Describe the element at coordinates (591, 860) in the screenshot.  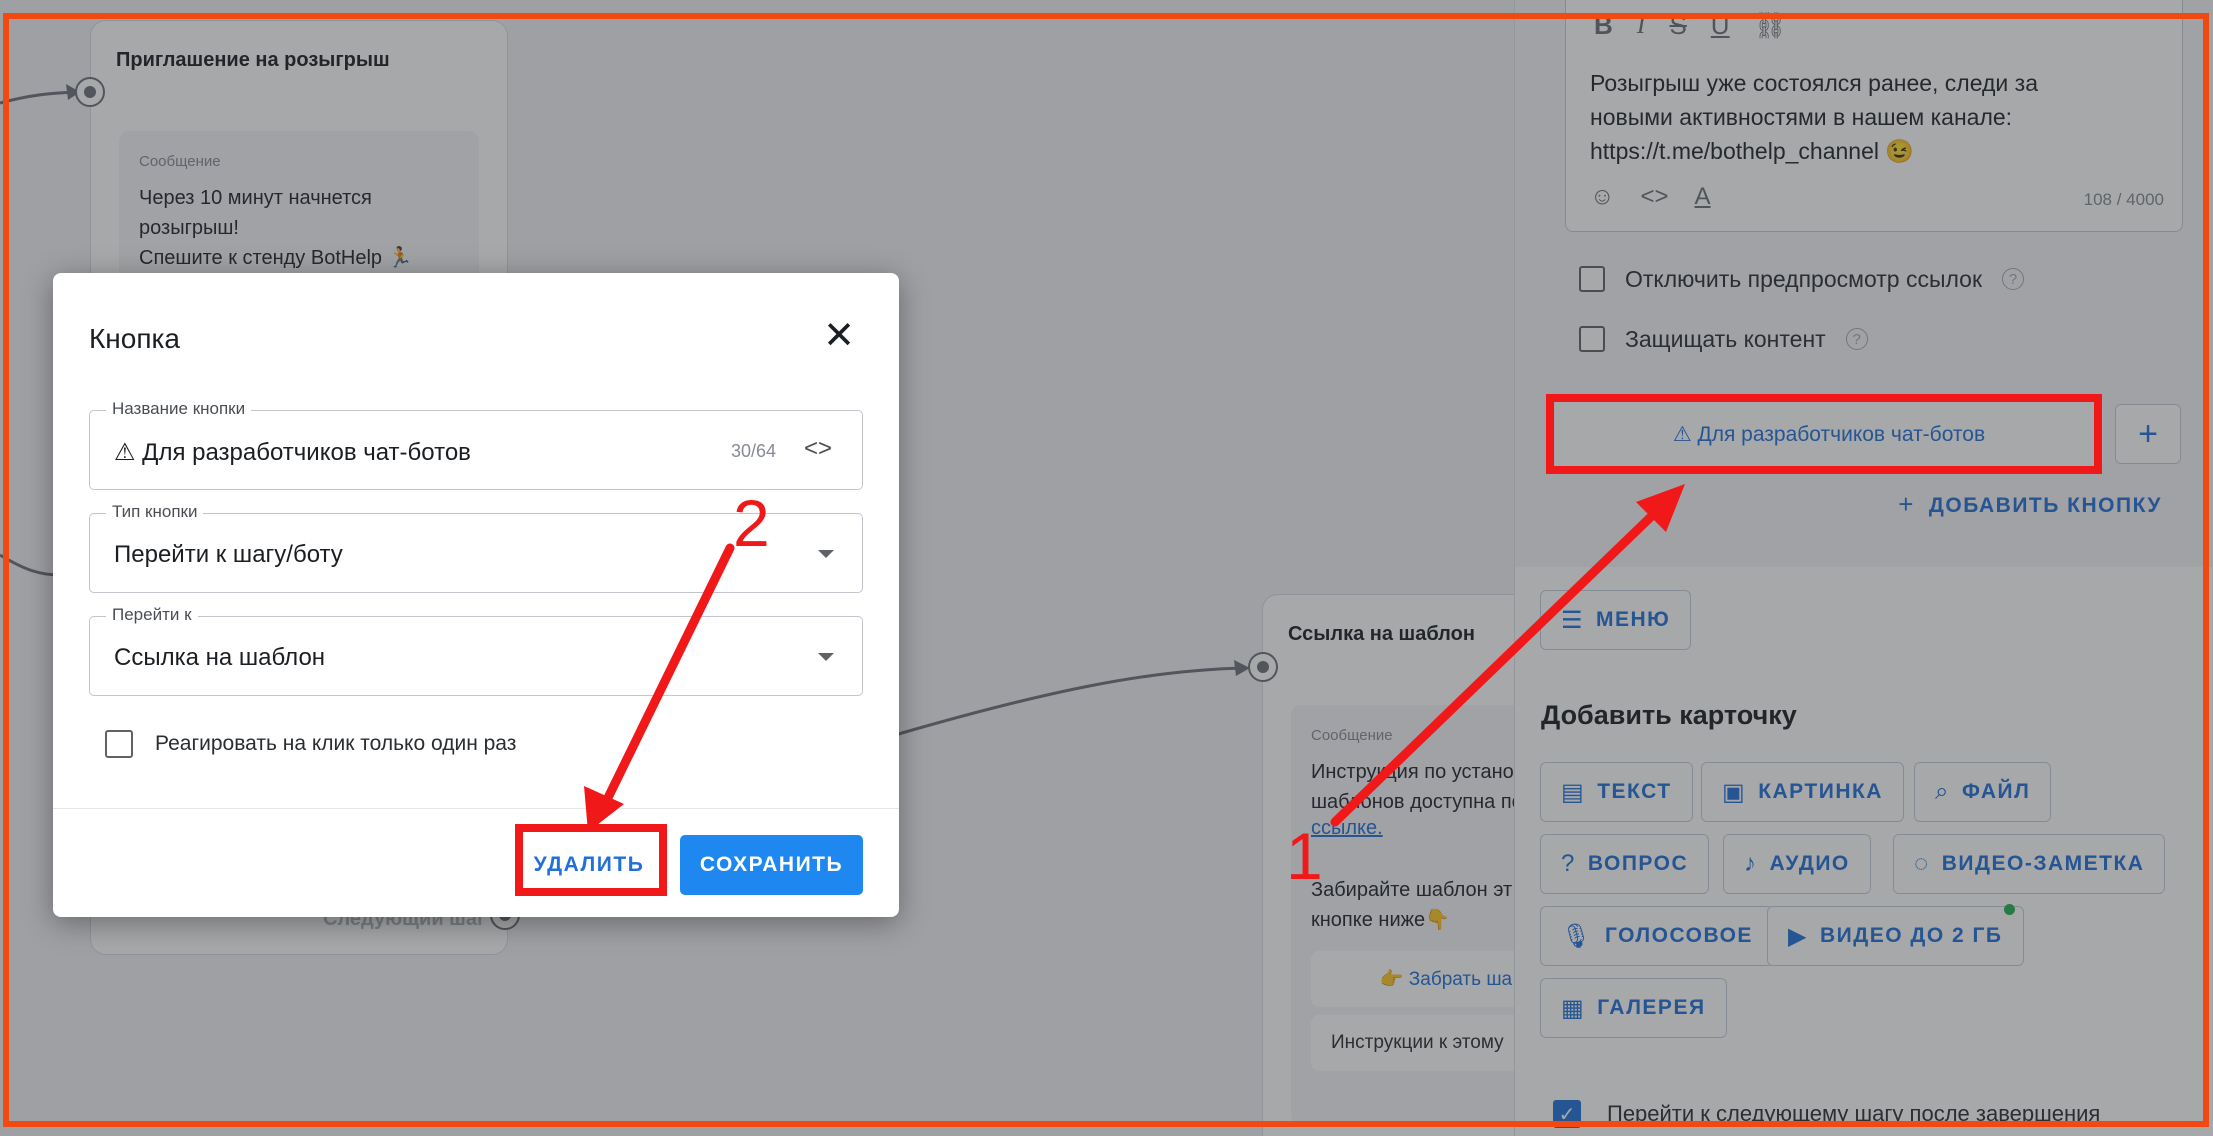
I see `highlight-delete-button` at that location.